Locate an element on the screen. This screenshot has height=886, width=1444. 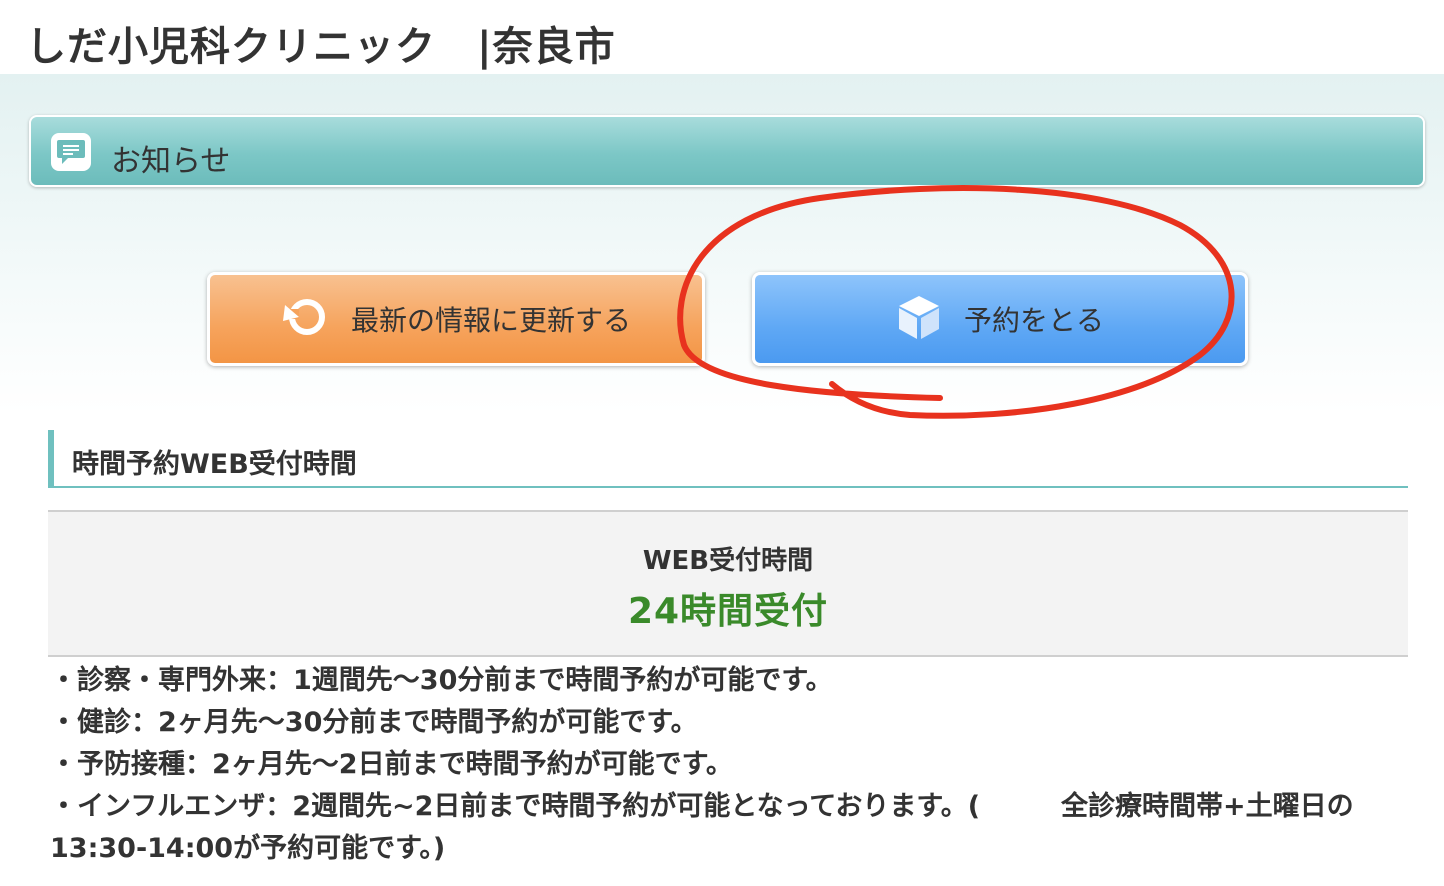
reserve-button-label: 予約をとる is located at coordinates (1033, 320).